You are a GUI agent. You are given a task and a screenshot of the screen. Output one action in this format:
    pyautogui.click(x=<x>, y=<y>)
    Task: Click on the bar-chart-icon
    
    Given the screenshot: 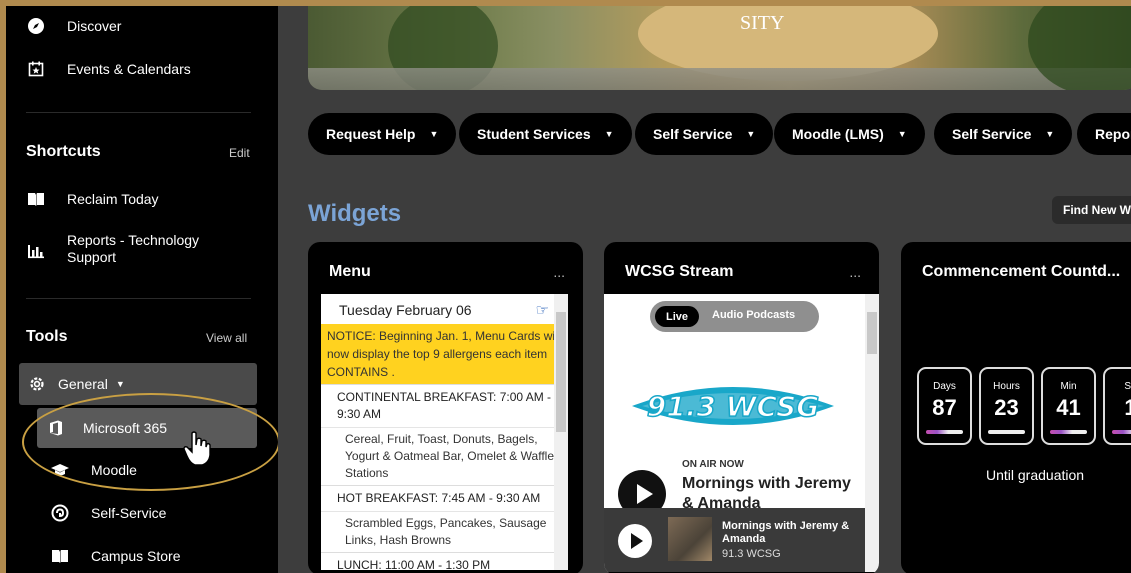 What is the action you would take?
    pyautogui.click(x=36, y=251)
    